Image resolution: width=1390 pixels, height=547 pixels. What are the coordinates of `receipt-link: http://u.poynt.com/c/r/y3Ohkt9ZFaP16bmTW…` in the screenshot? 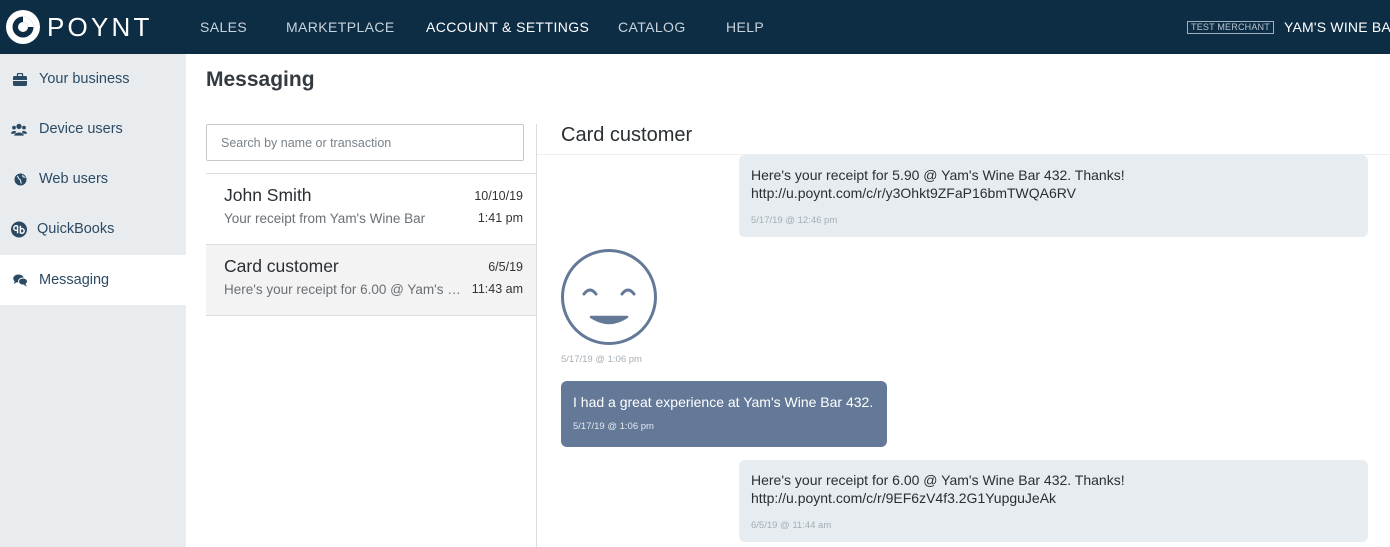 It's located at (1053, 193).